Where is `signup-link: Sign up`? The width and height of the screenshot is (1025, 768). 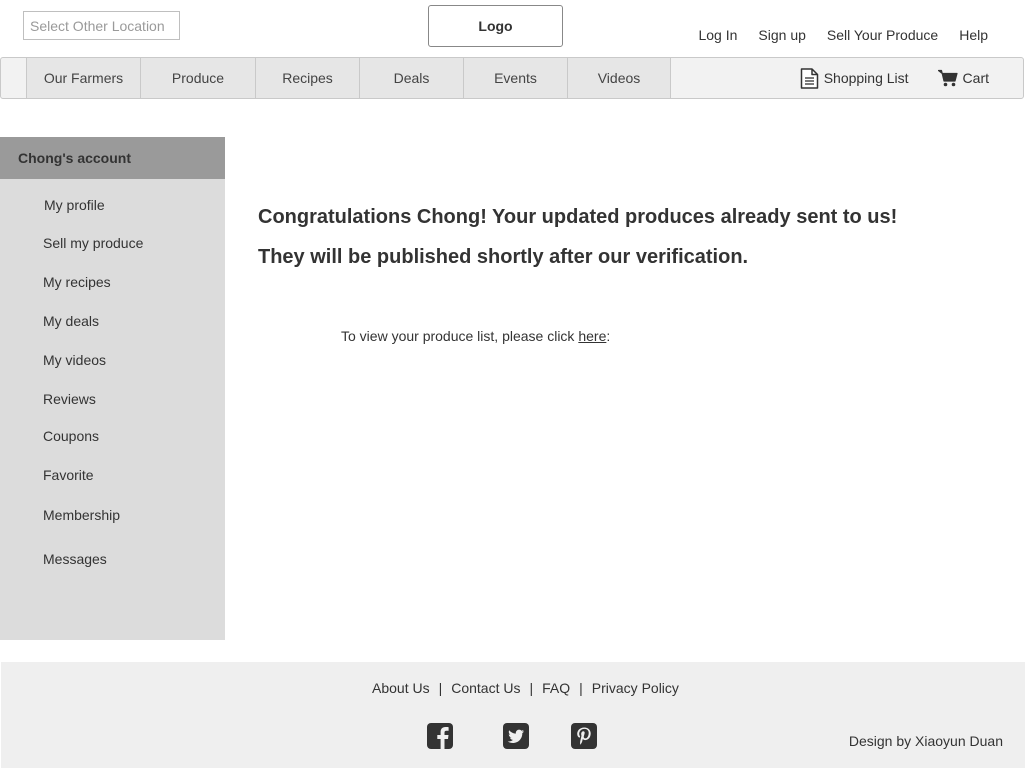
signup-link: Sign up is located at coordinates (781, 35).